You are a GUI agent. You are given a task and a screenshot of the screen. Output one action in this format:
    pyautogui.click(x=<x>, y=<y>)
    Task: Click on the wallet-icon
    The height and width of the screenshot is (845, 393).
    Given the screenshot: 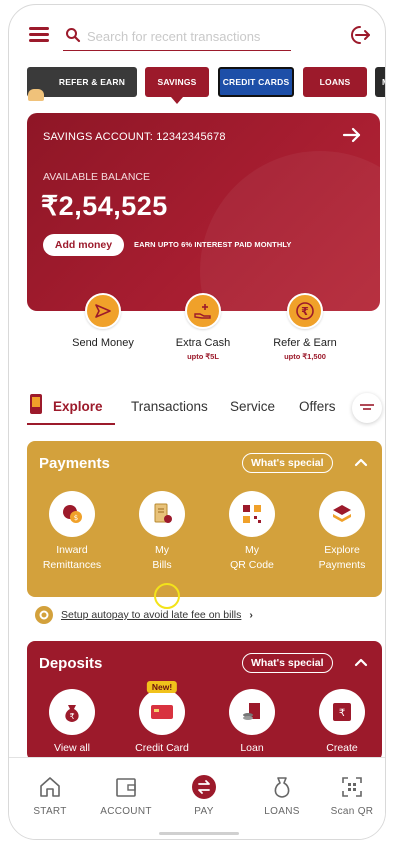 What is the action you would take?
    pyautogui.click(x=126, y=787)
    